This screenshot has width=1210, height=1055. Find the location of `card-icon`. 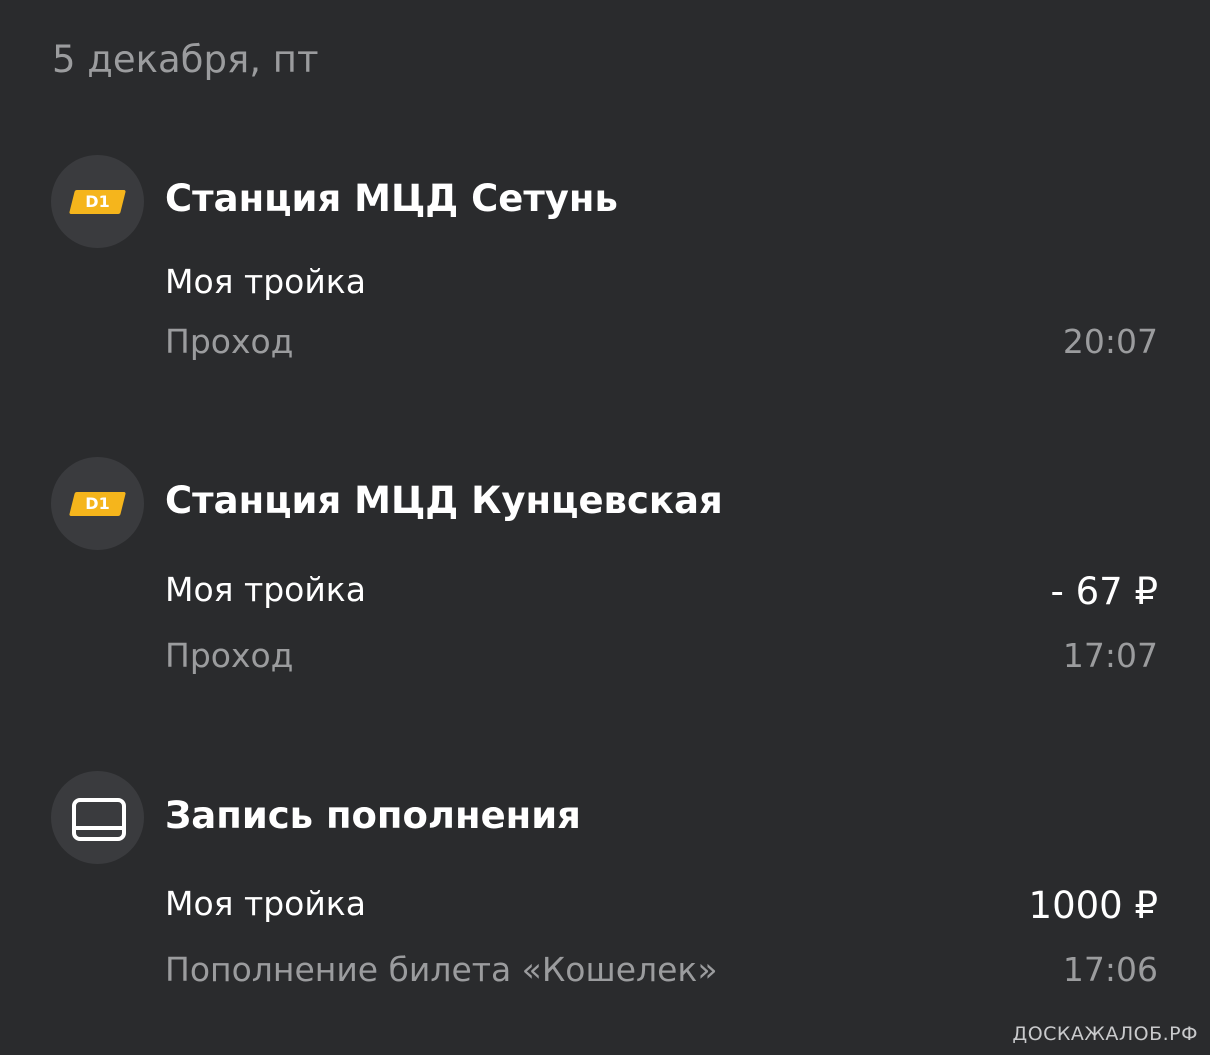

card-icon is located at coordinates (97, 817).